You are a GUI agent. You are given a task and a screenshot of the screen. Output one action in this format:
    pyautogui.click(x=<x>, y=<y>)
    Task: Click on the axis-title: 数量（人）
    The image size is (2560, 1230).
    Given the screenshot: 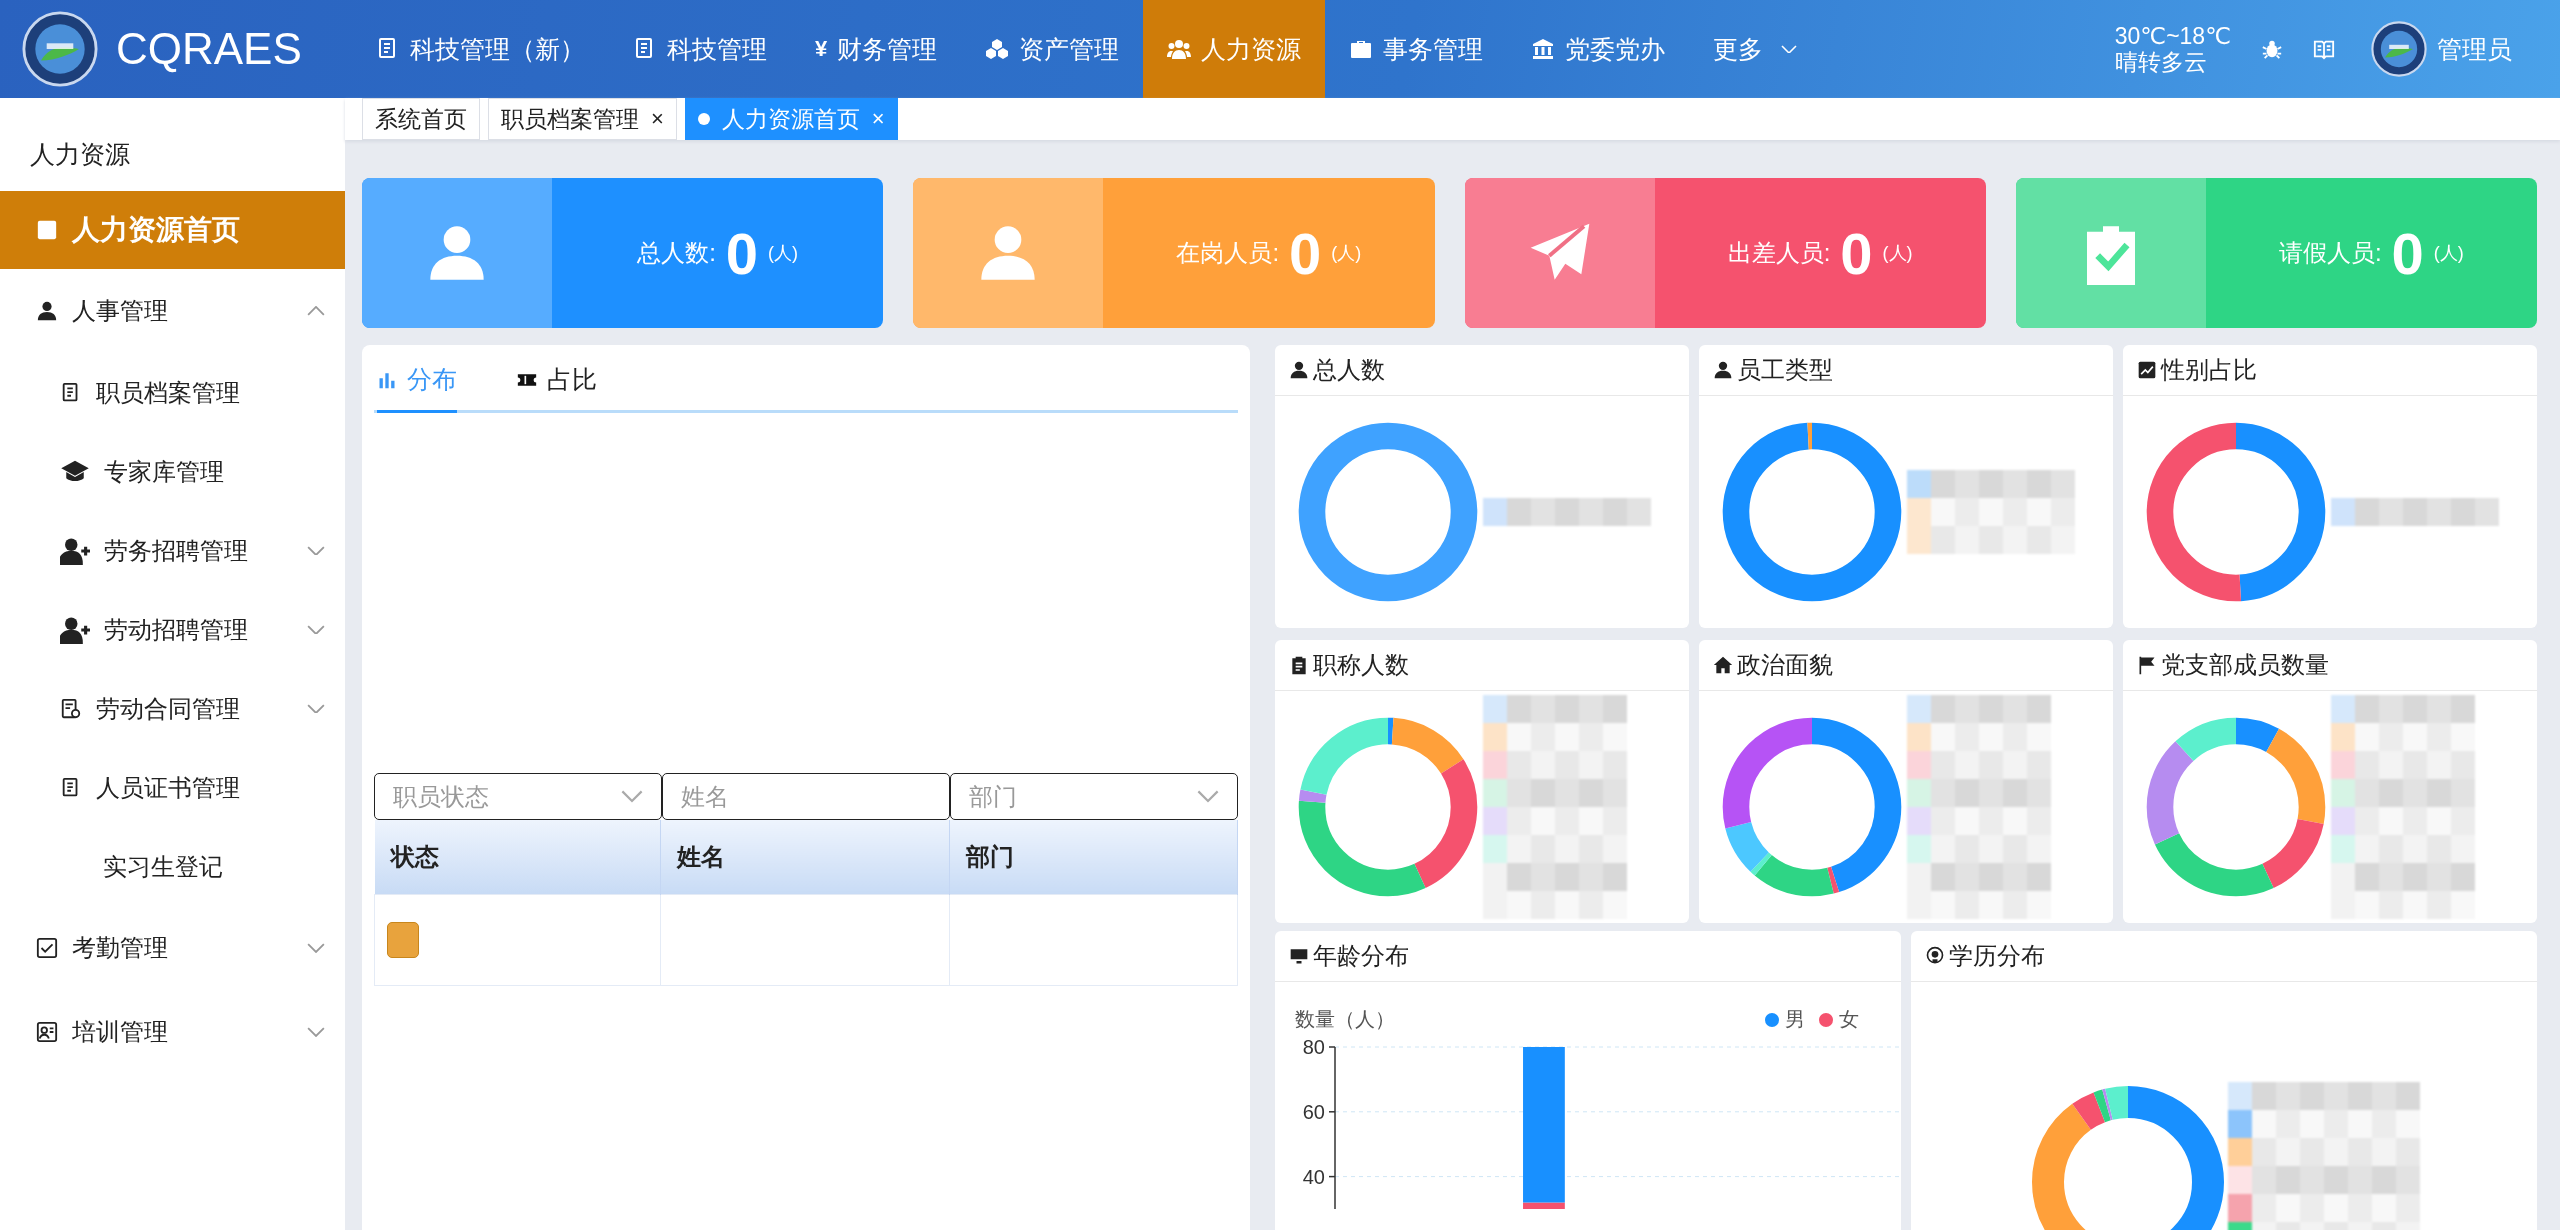 What is the action you would take?
    pyautogui.click(x=1345, y=1019)
    